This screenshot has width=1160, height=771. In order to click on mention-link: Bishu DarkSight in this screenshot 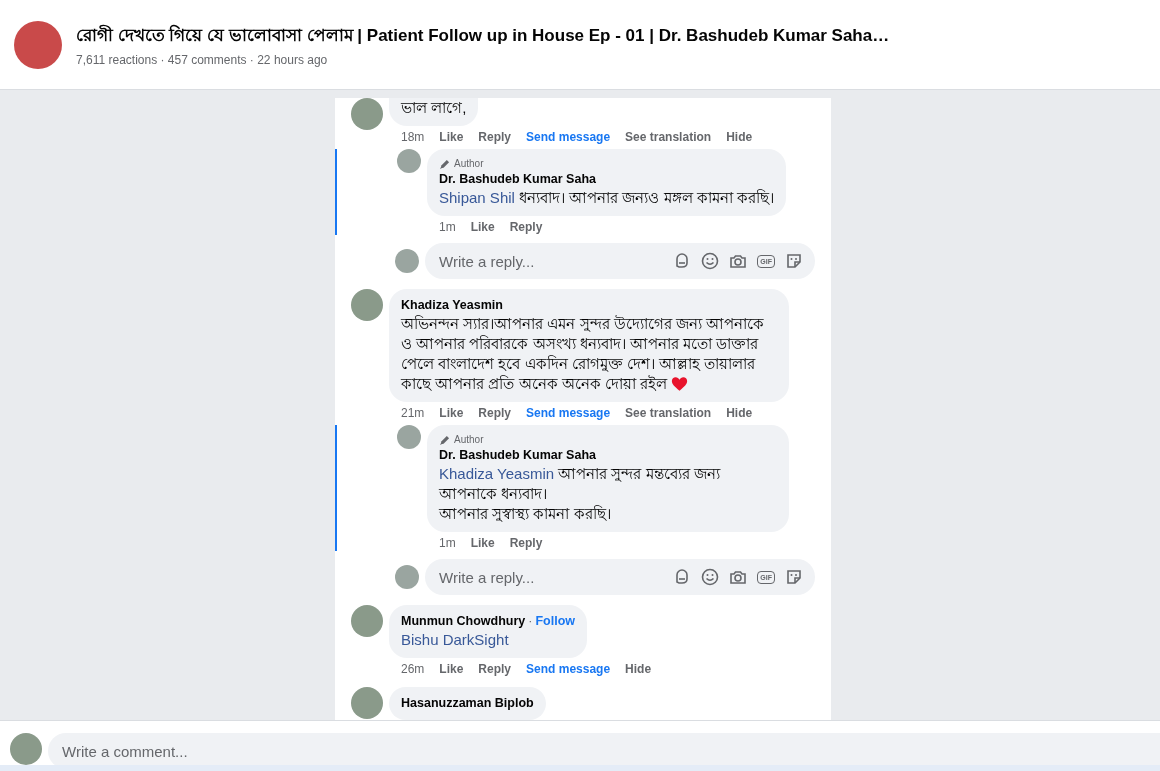, I will do `click(455, 639)`.